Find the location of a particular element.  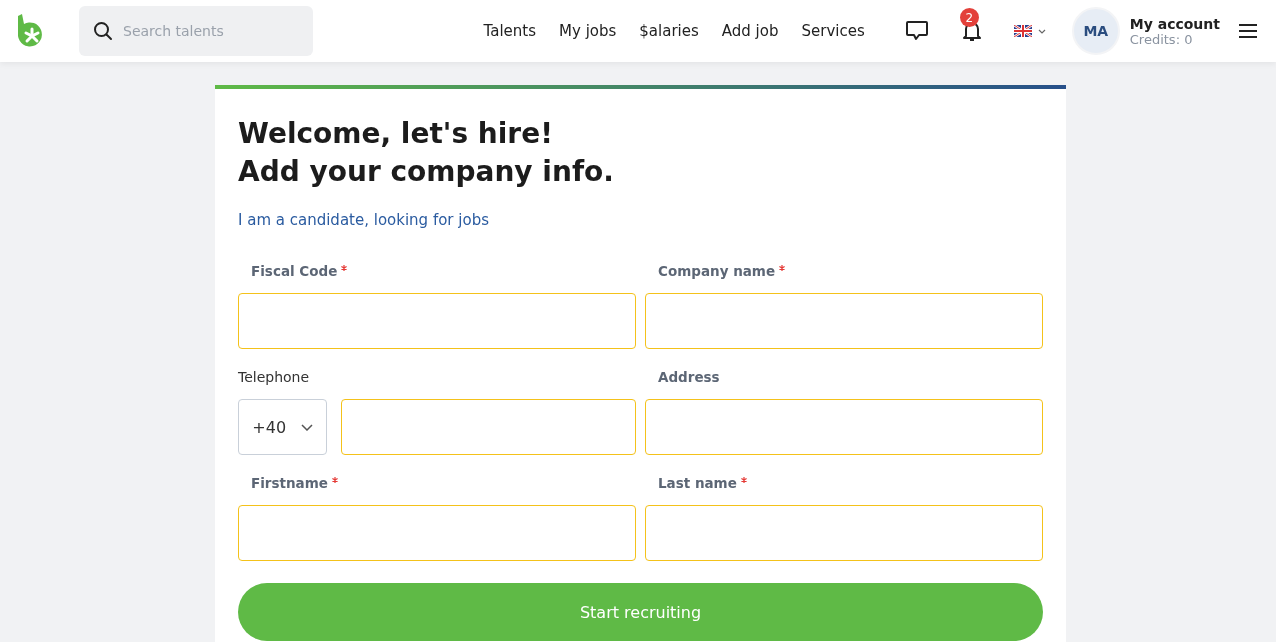

account-name: My account is located at coordinates (1174, 23).